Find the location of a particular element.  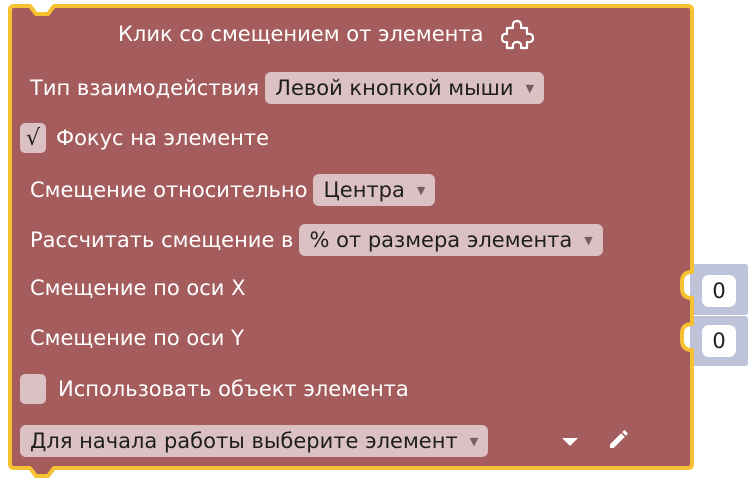

block-header: Клик со смещением от элемента is located at coordinates (327, 34).